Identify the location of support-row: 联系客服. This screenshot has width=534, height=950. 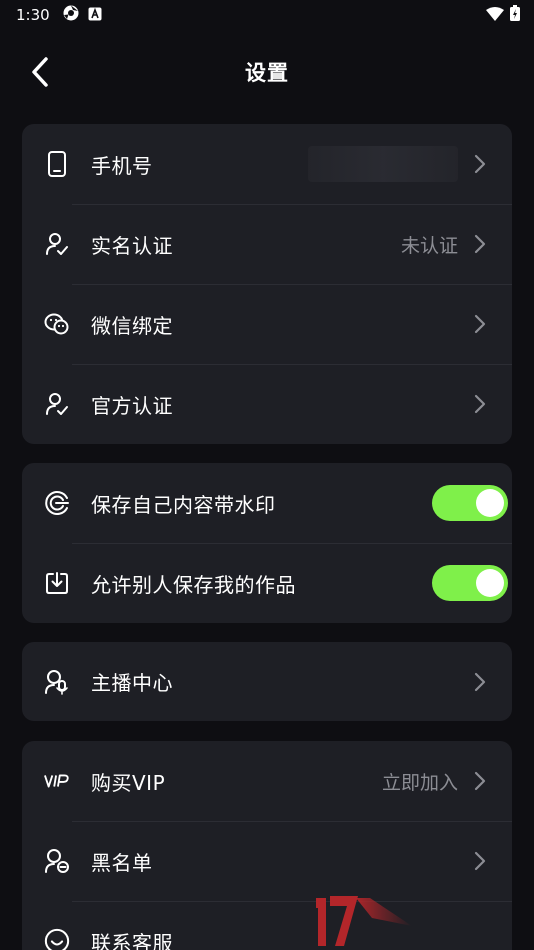
(267, 925).